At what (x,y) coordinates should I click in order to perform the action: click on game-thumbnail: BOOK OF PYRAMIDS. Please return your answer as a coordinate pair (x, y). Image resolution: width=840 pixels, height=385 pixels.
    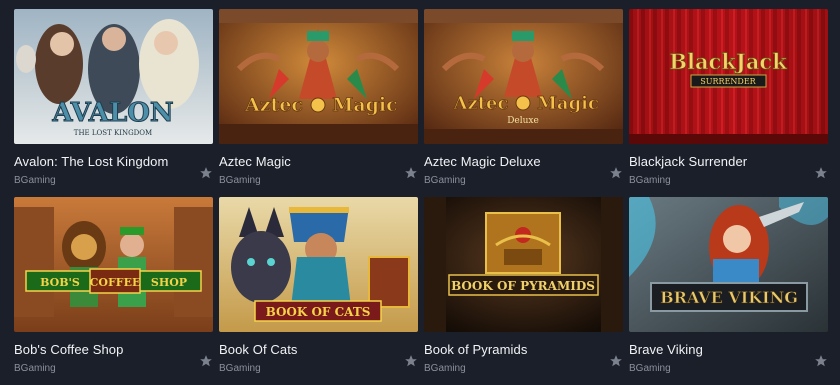
    Looking at the image, I should click on (523, 264).